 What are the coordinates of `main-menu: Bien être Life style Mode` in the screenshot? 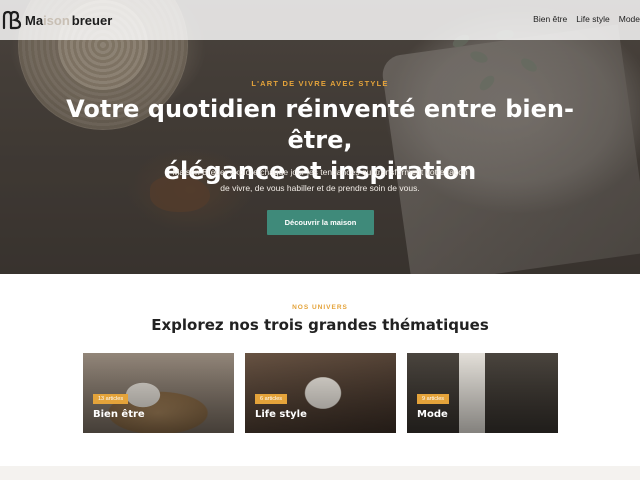 It's located at (586, 19).